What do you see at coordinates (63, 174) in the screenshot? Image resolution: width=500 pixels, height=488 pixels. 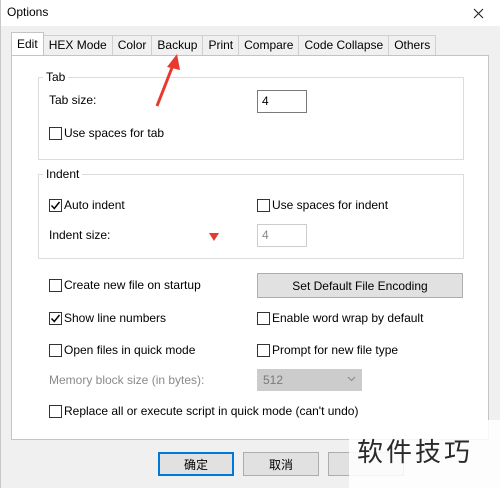 I see `indent-group-legend: Indent` at bounding box center [63, 174].